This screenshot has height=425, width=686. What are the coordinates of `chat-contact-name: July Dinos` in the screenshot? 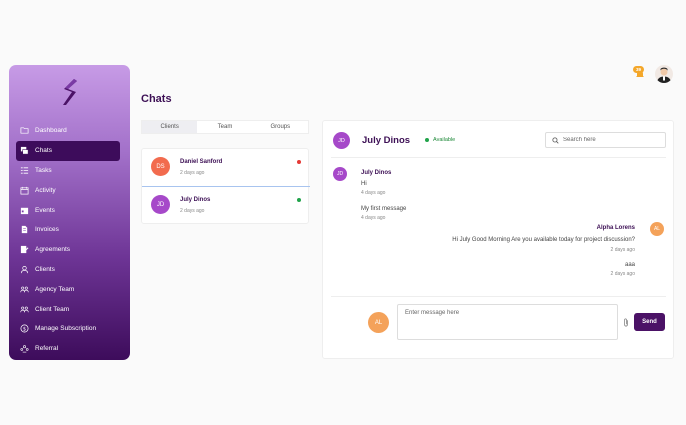 It's located at (386, 140).